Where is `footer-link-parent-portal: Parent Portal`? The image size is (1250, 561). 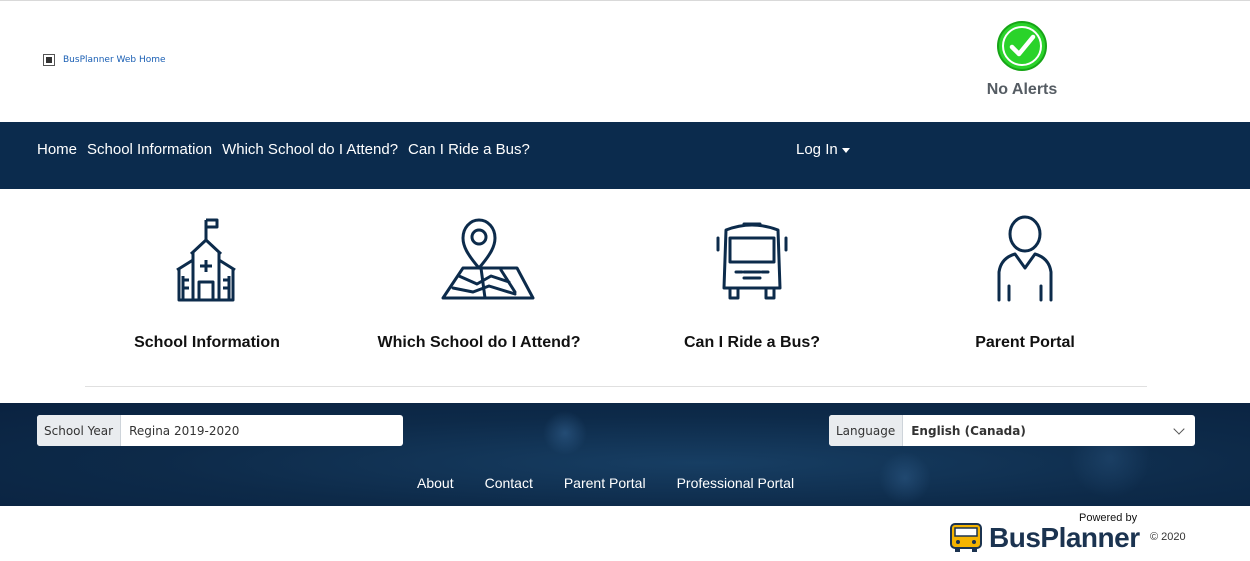 footer-link-parent-portal: Parent Portal is located at coordinates (605, 483).